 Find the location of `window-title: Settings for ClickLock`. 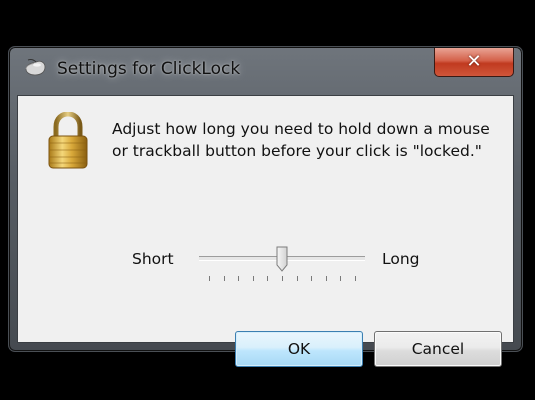

window-title: Settings for ClickLock is located at coordinates (149, 69).